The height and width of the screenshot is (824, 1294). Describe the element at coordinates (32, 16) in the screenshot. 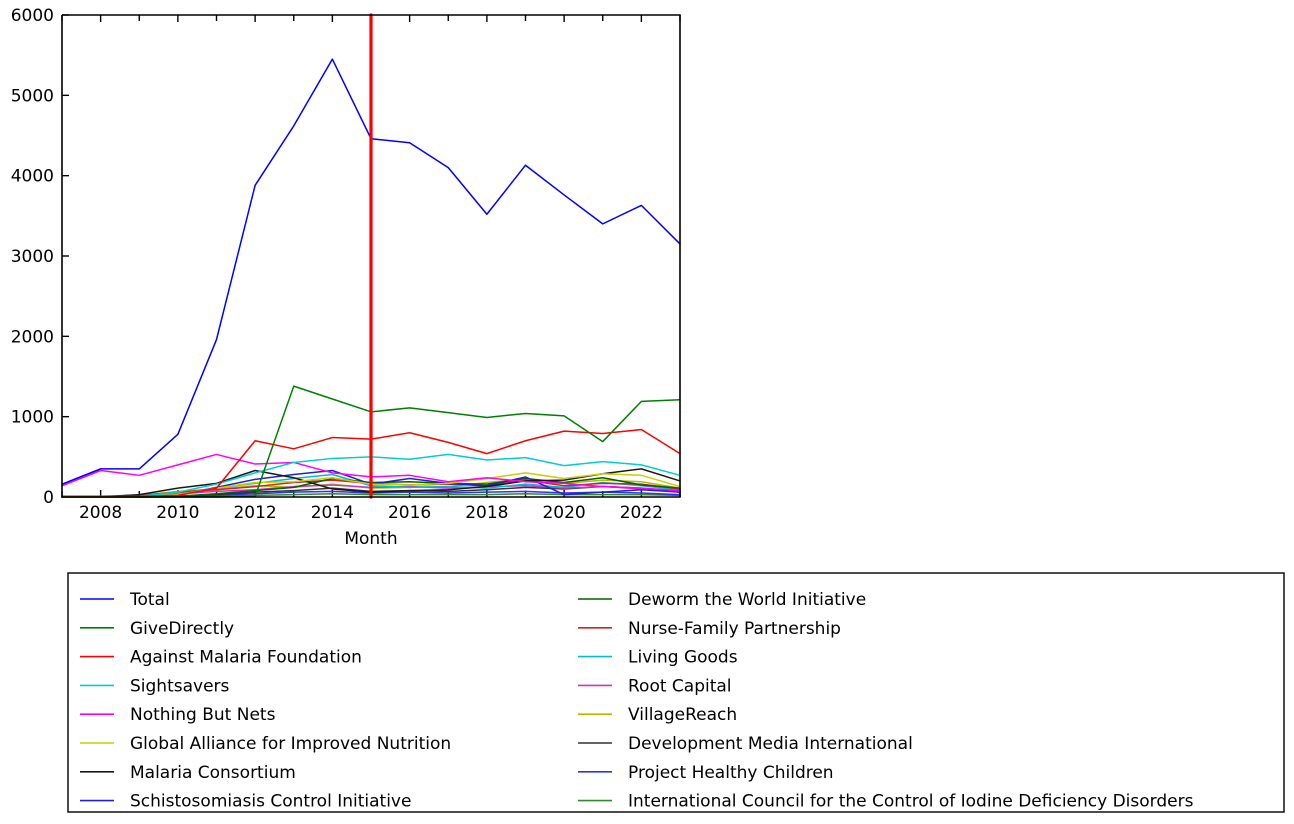

I see `y-tick-label-6: 6000` at that location.